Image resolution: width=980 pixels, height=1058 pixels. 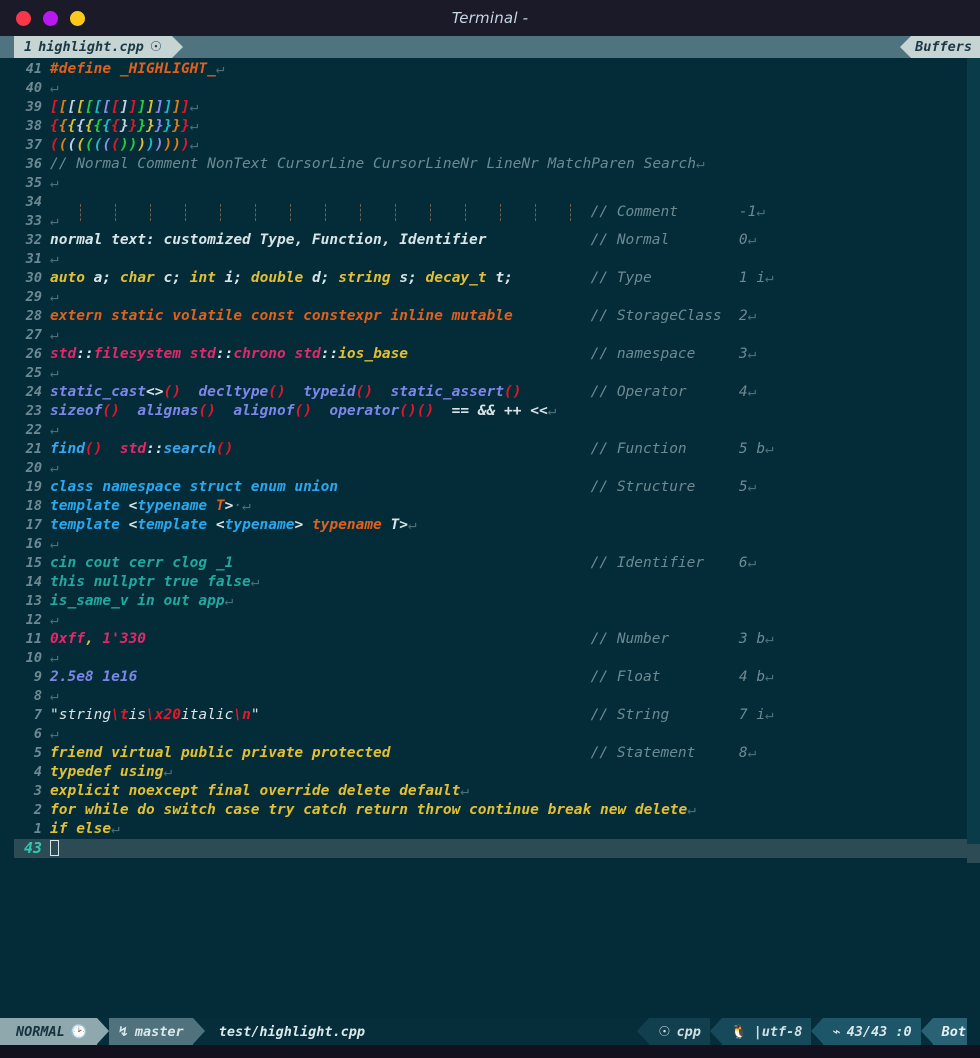 I want to click on code-line-row: 21 find() std::search()// Function 5 b ↵, so click(x=497, y=449).